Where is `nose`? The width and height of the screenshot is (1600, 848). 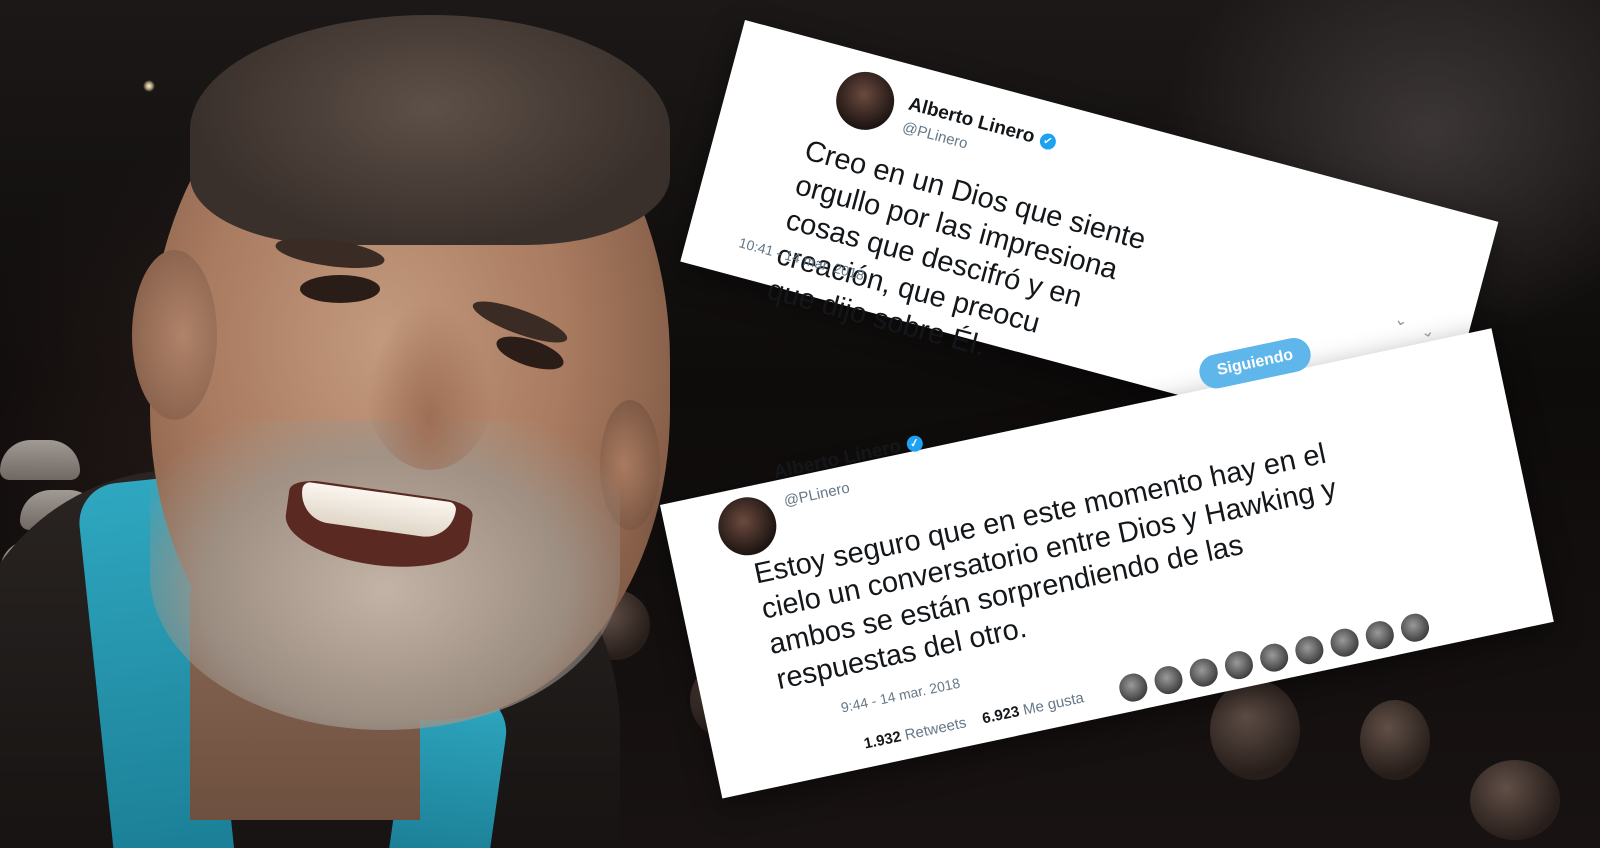
nose is located at coordinates (430, 385).